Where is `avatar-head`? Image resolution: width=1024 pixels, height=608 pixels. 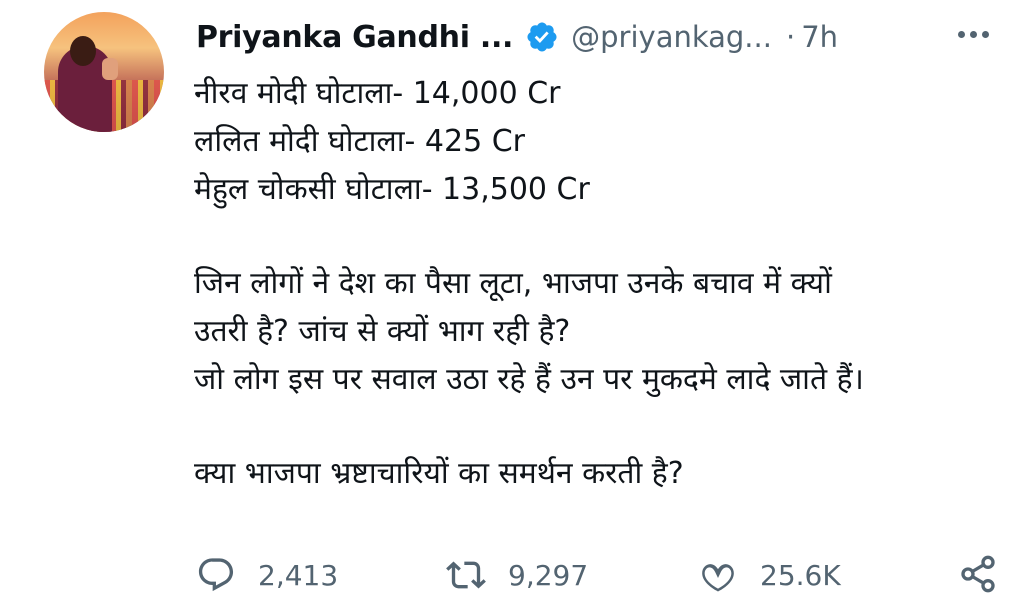 avatar-head is located at coordinates (83, 51).